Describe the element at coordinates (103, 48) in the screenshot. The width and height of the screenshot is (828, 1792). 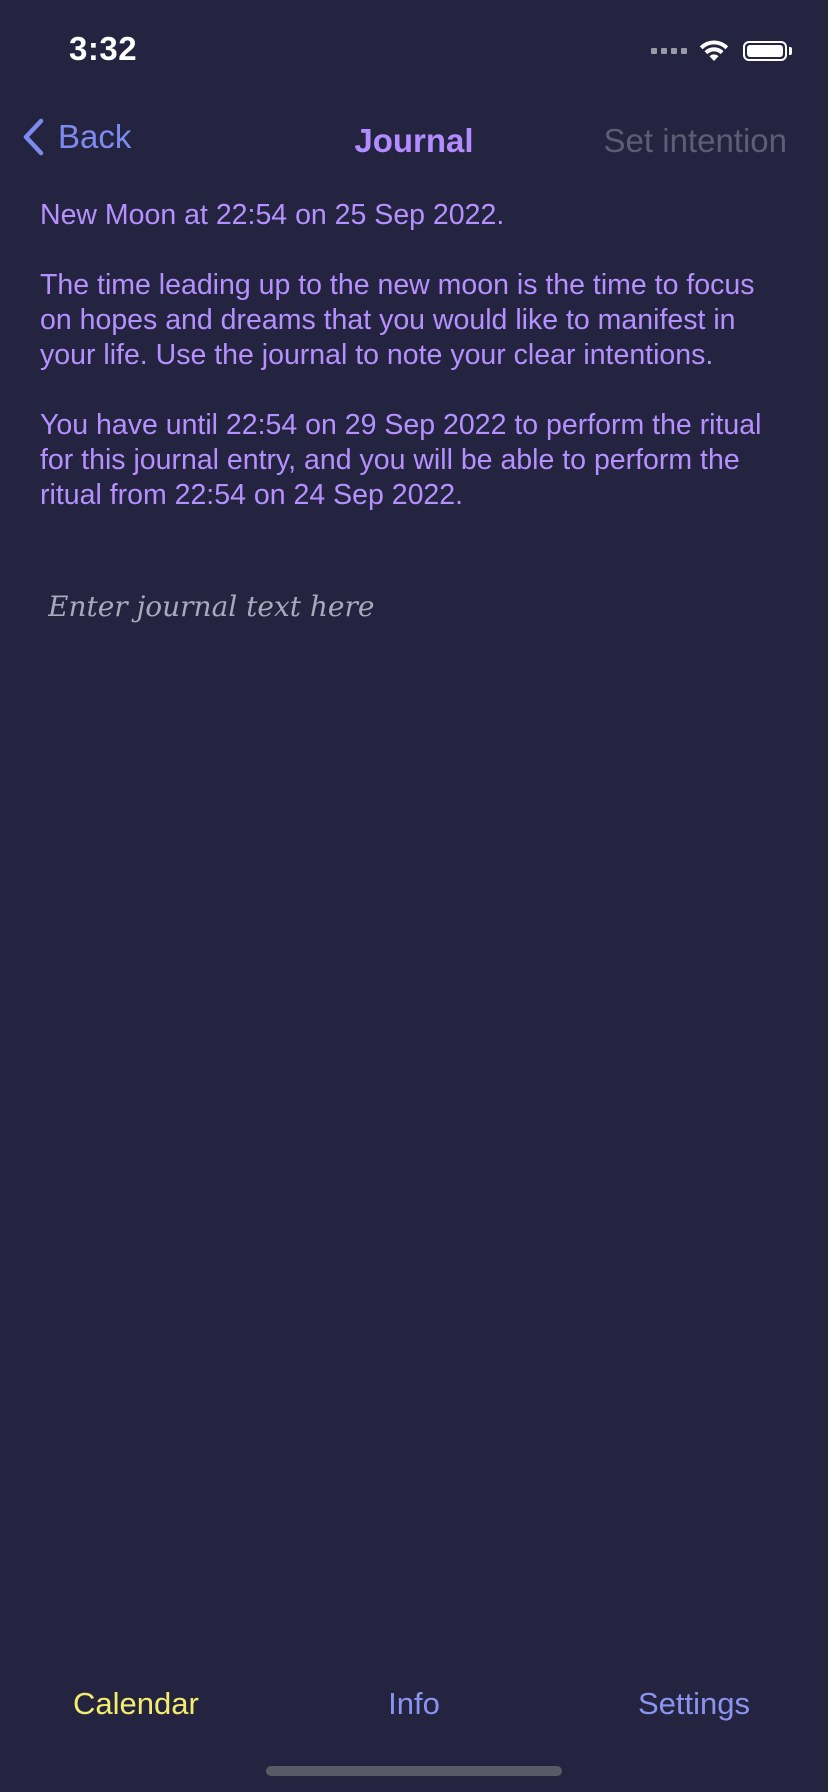
I see `status-time: 3:32` at that location.